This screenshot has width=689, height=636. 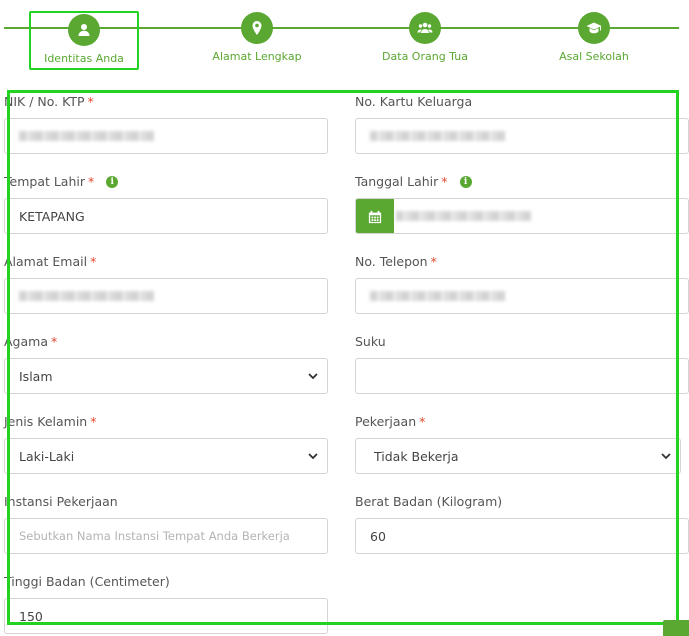 I want to click on instansi-label: Instansi Pekerjaan, so click(x=61, y=501).